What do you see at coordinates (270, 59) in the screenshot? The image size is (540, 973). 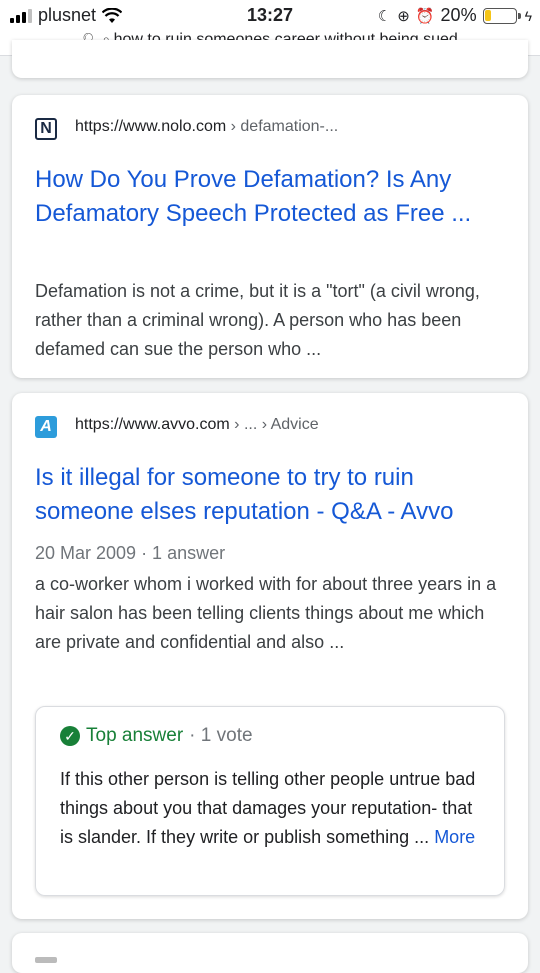 I see `previous-result-card` at bounding box center [270, 59].